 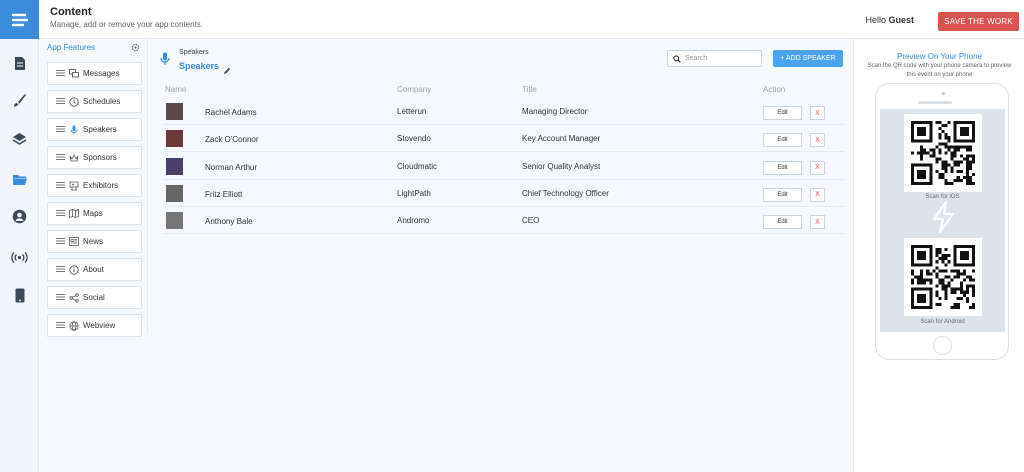 I want to click on feature-label: About, so click(x=93, y=269).